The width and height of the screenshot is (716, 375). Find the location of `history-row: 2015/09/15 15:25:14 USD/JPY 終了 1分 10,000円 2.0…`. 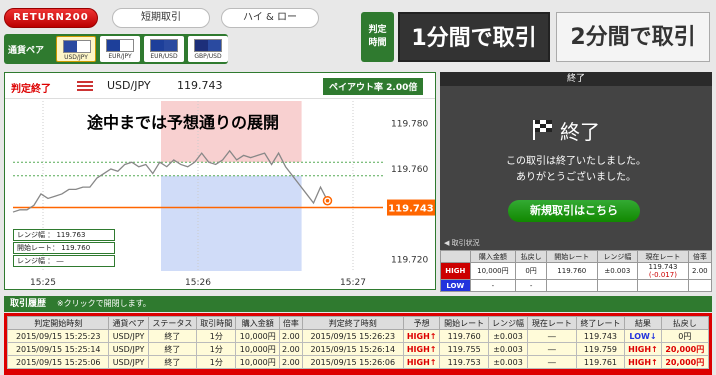

history-row: 2015/09/15 15:25:14 USD/JPY 終了 1分 10,000円 2.0… is located at coordinates (358, 349).